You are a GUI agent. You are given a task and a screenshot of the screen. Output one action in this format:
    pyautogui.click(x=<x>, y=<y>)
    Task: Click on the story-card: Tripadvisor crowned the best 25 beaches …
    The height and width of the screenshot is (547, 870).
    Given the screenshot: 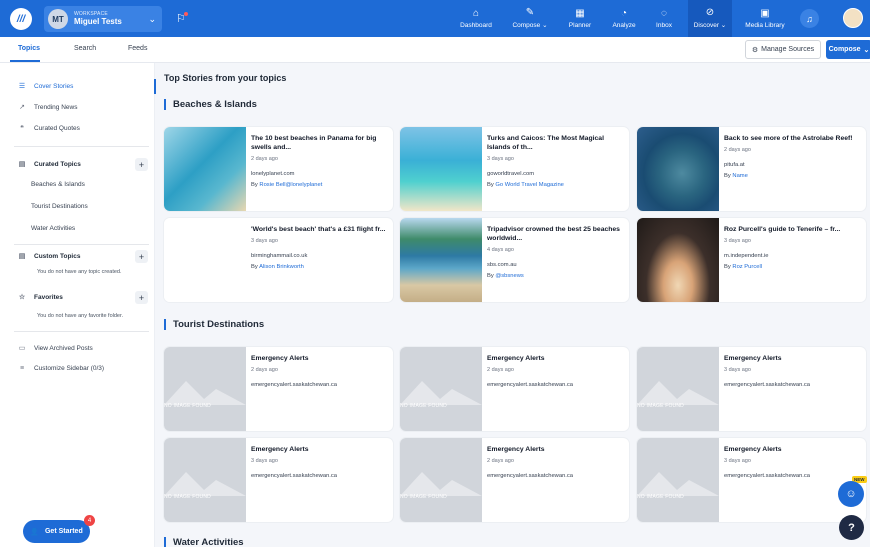 What is the action you would take?
    pyautogui.click(x=514, y=260)
    